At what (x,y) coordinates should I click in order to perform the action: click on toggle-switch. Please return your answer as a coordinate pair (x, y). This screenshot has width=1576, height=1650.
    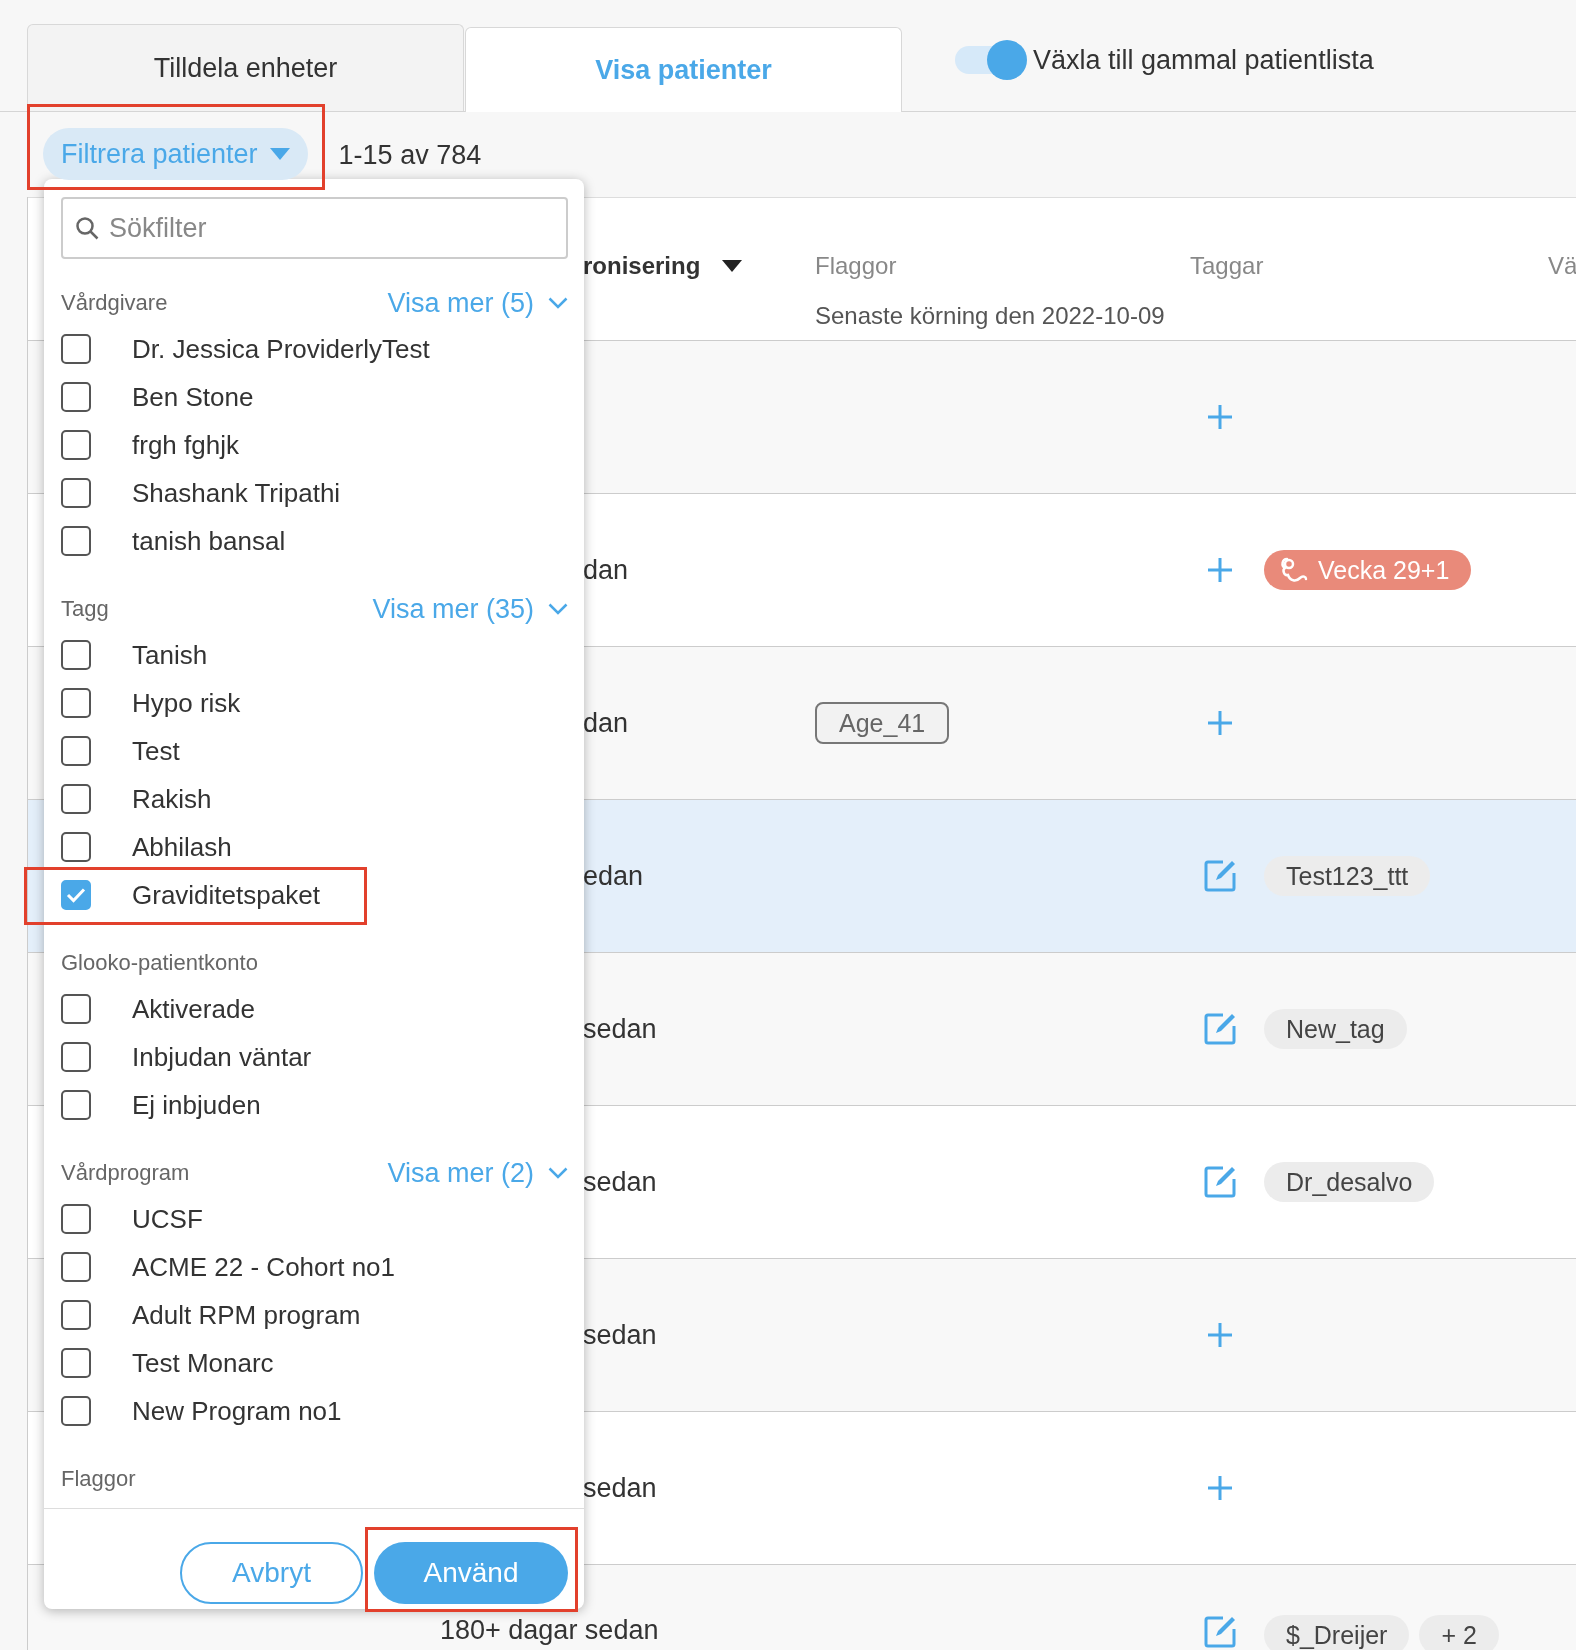
    Looking at the image, I should click on (991, 60).